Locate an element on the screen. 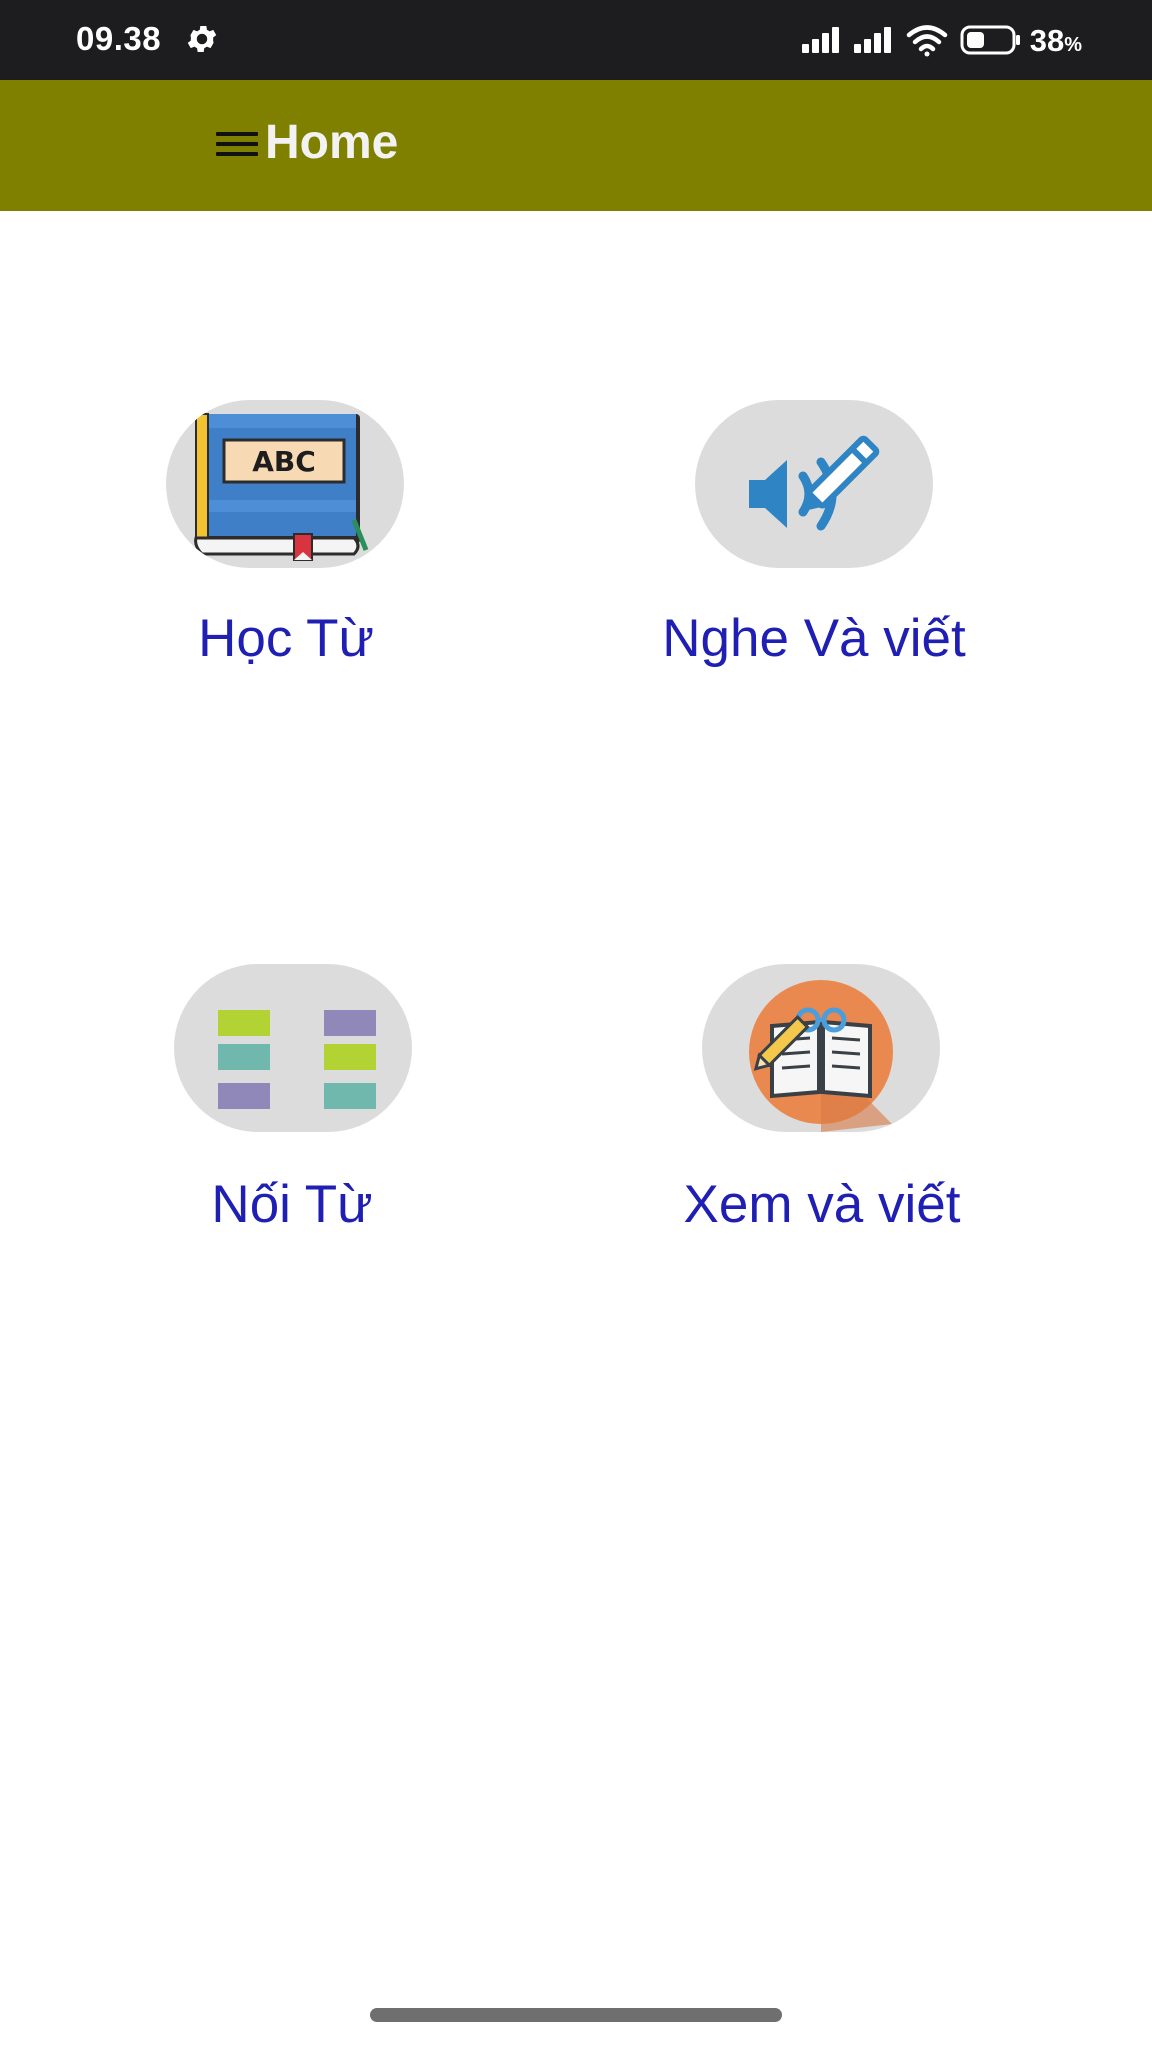  match-blocks-icon is located at coordinates (293, 1048).